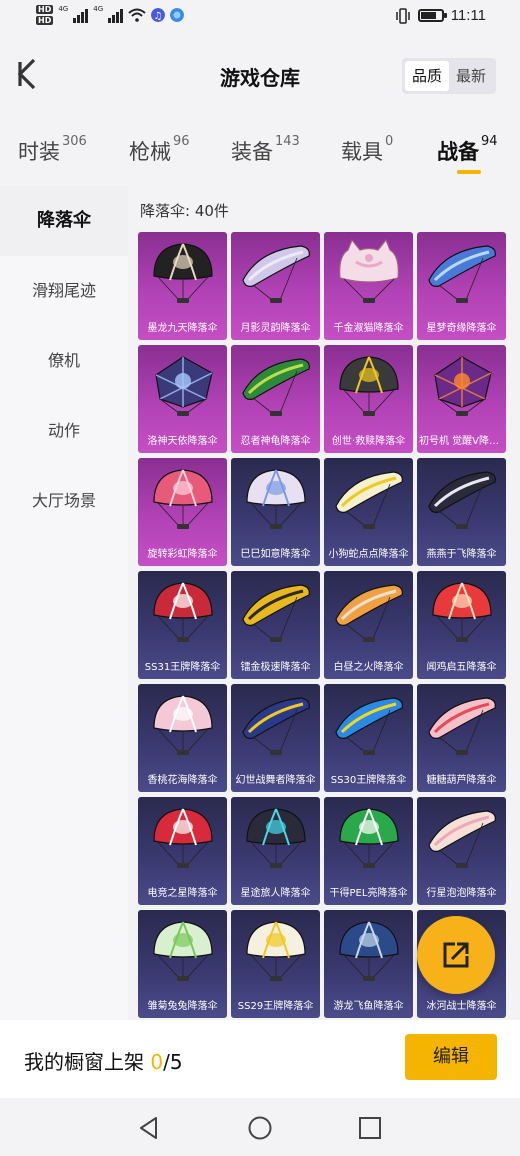 This screenshot has width=520, height=1156. I want to click on parachute-card: 小狗蛇点点降落伞, so click(368, 512).